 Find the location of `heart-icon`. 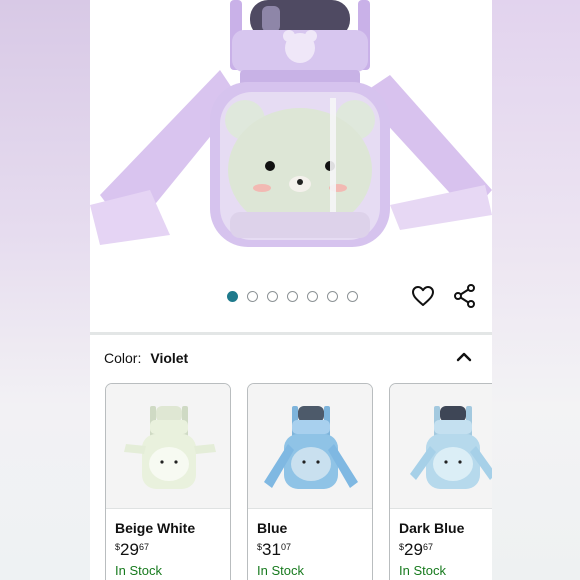

heart-icon is located at coordinates (423, 296).